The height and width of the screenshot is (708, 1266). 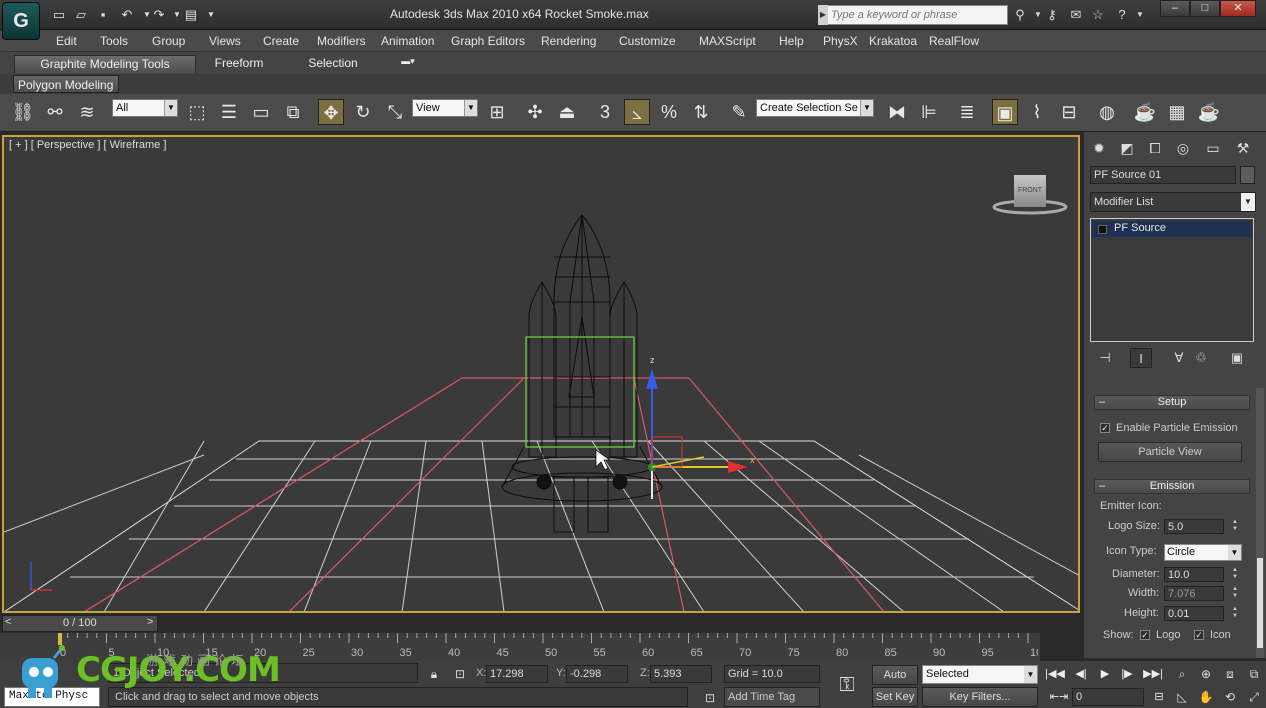 What do you see at coordinates (1194, 593) in the screenshot?
I see `width-field: 7.076` at bounding box center [1194, 593].